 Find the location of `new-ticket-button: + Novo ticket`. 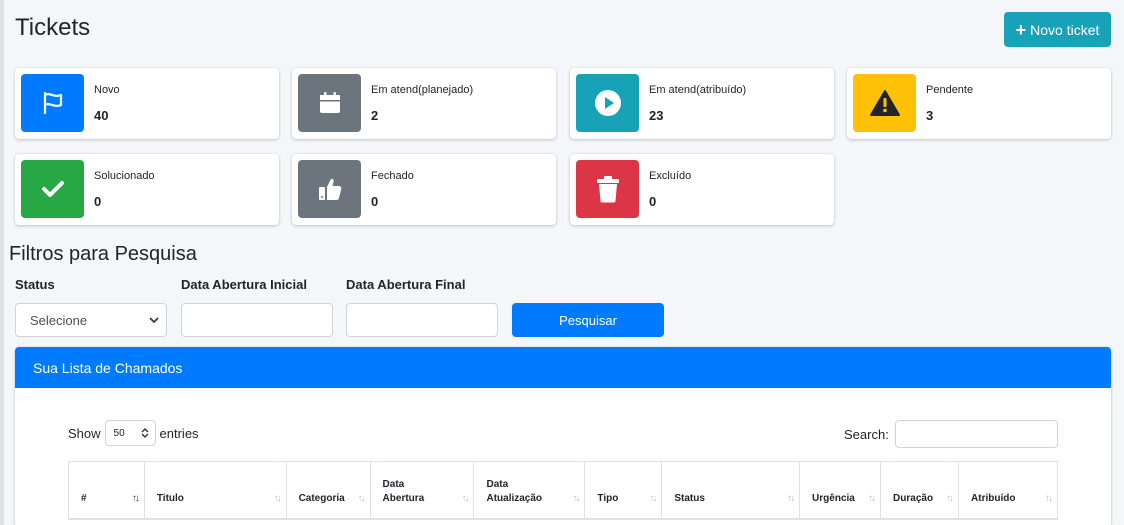

new-ticket-button: + Novo ticket is located at coordinates (1057, 29).